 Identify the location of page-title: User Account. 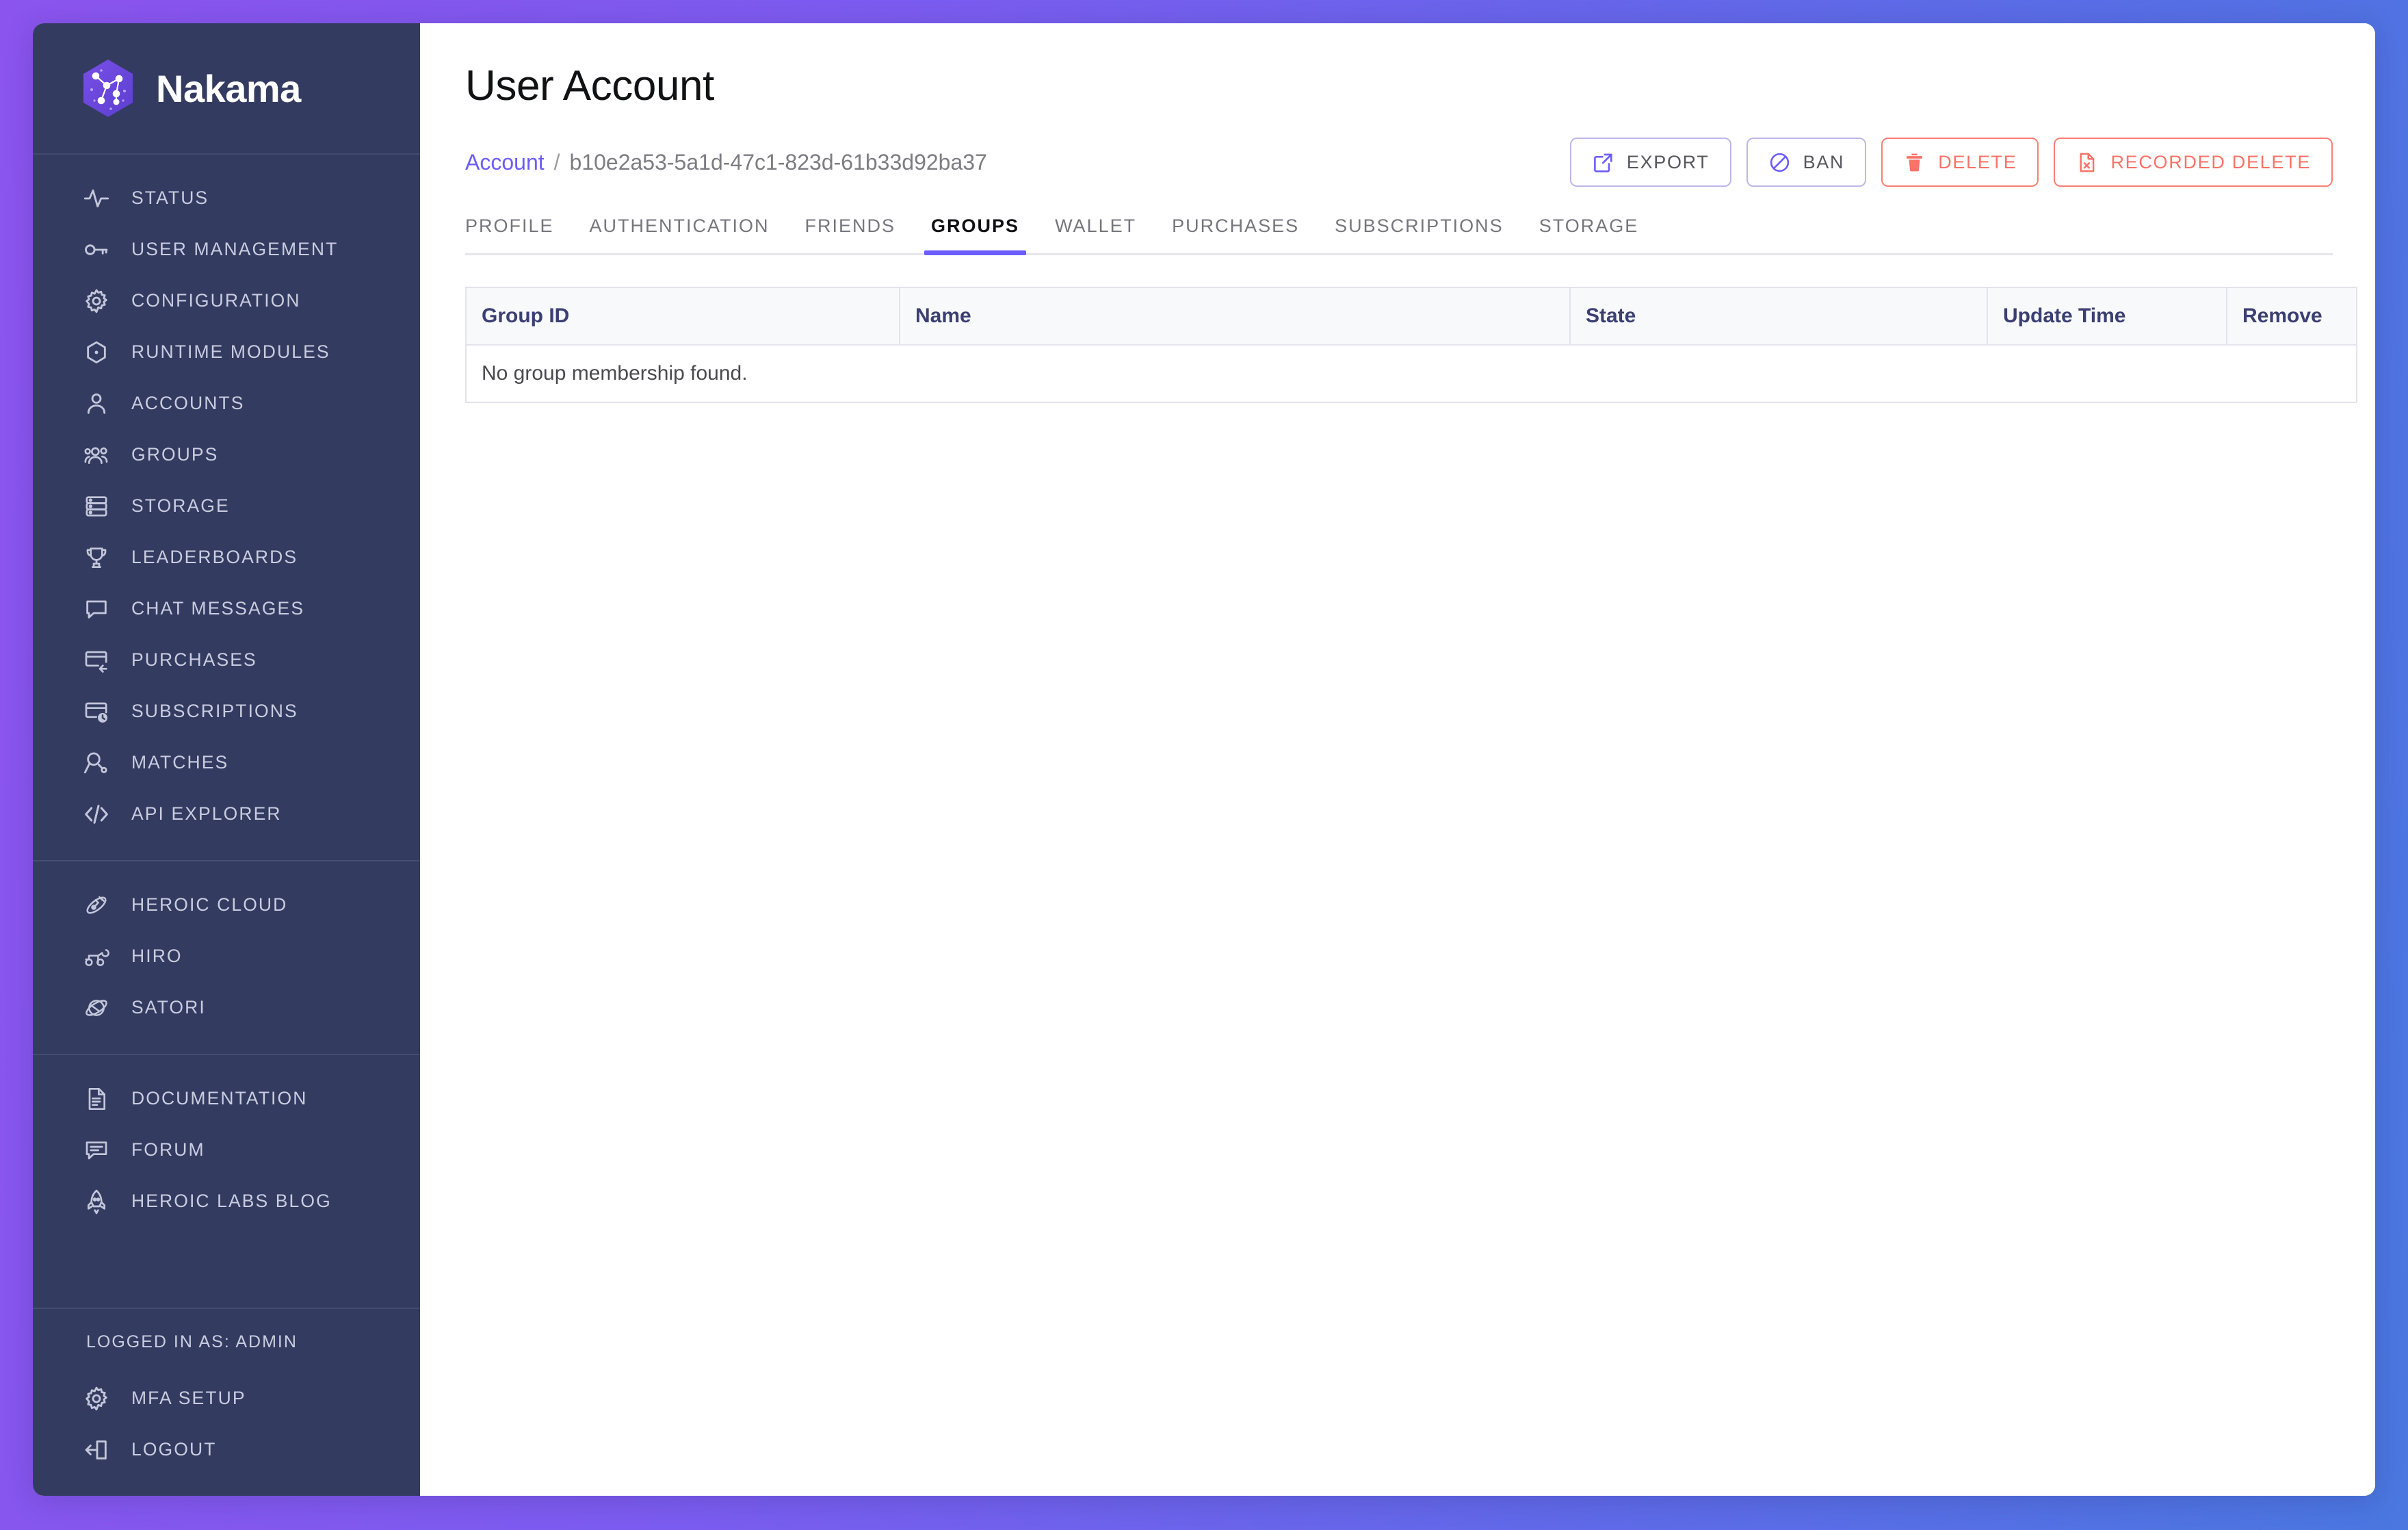
(589, 85).